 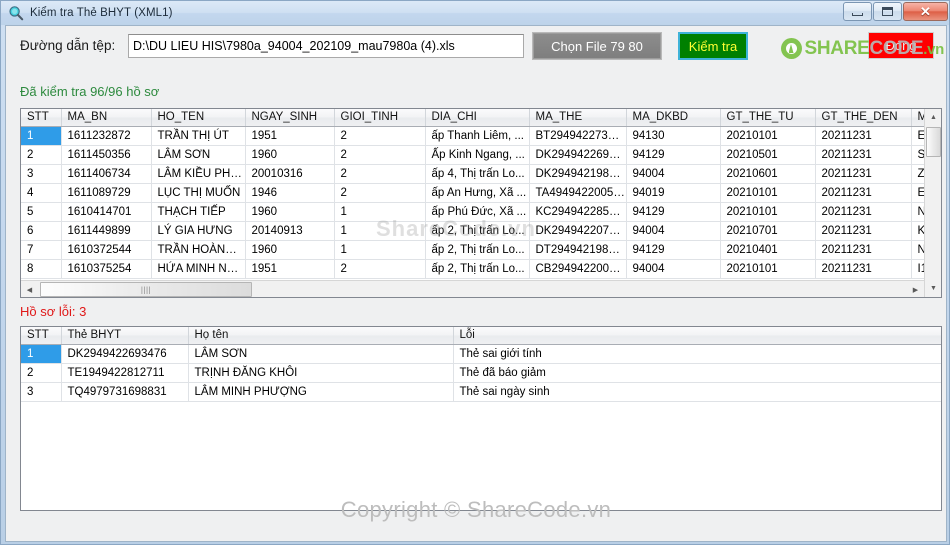 What do you see at coordinates (697, 392) in the screenshot?
I see `errors-cell-loi: Thẻ sai ngày sinh` at bounding box center [697, 392].